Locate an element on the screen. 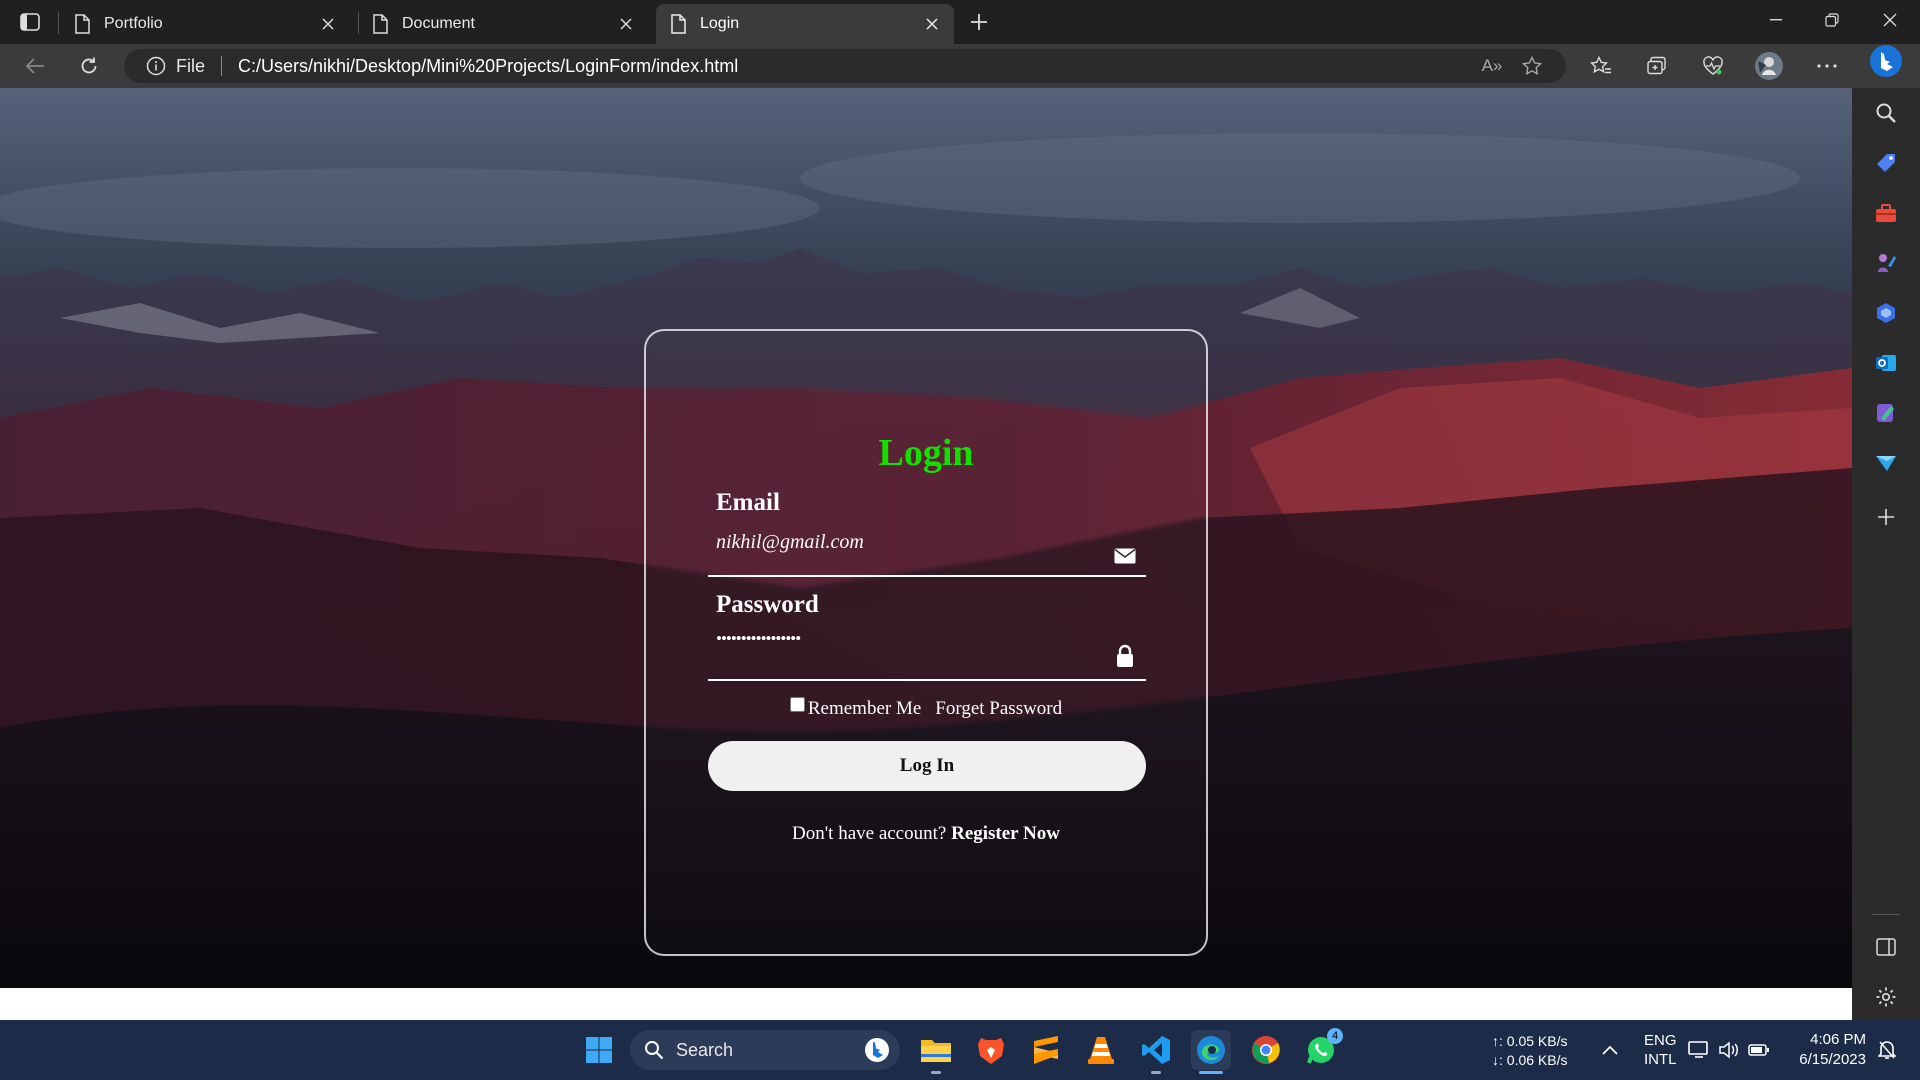 The image size is (1920, 1080). new-tab-button is located at coordinates (979, 22).